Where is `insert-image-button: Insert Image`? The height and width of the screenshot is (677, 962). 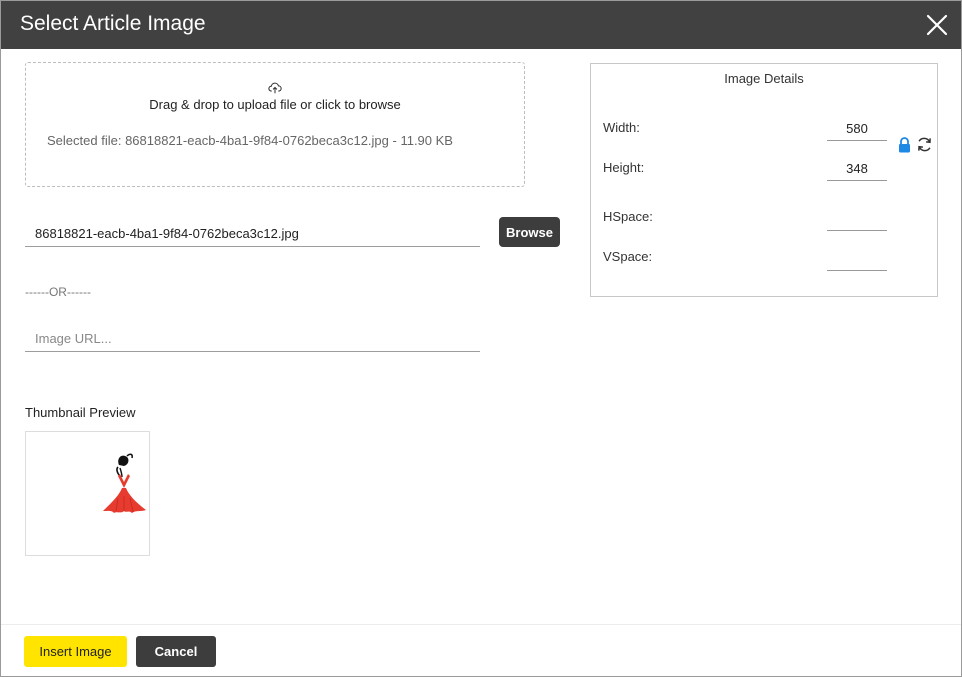 insert-image-button: Insert Image is located at coordinates (75, 651).